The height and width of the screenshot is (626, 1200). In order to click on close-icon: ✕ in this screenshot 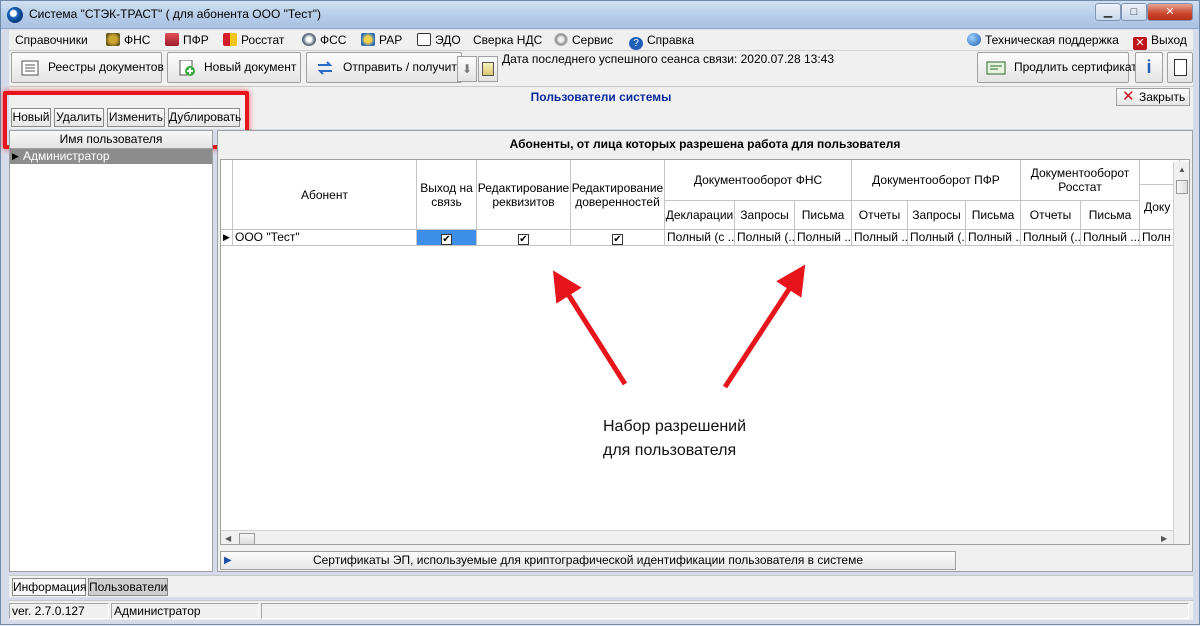, I will do `click(1128, 96)`.